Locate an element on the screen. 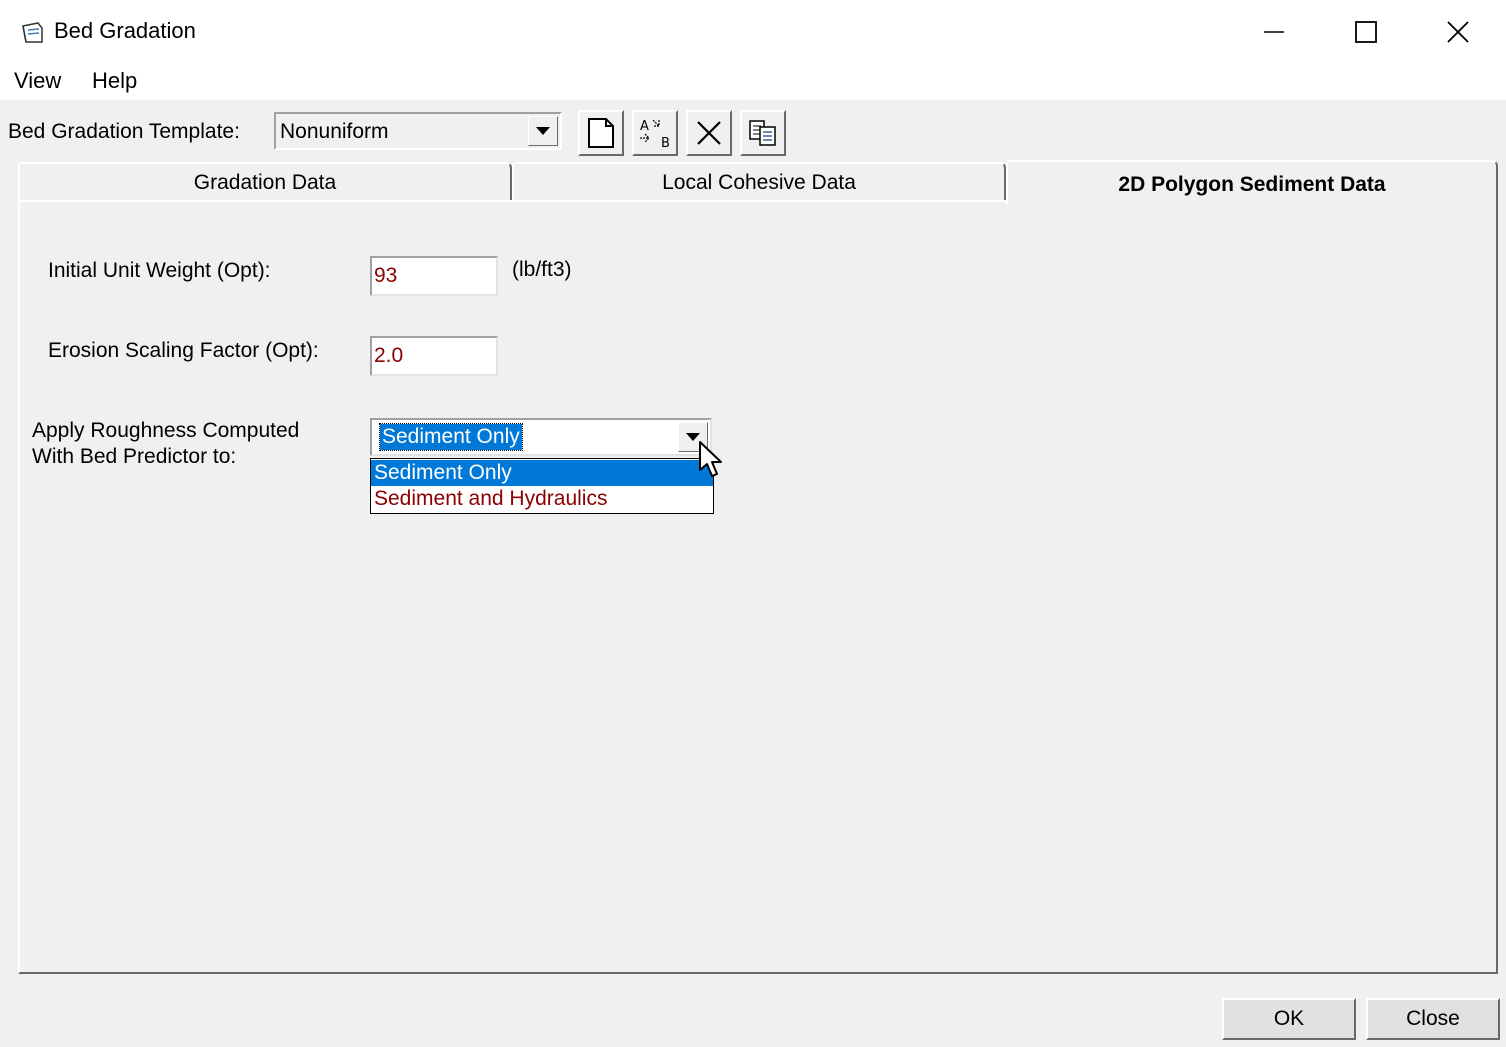 The width and height of the screenshot is (1506, 1047). erosion-scaling-input: 2.0 is located at coordinates (434, 356).